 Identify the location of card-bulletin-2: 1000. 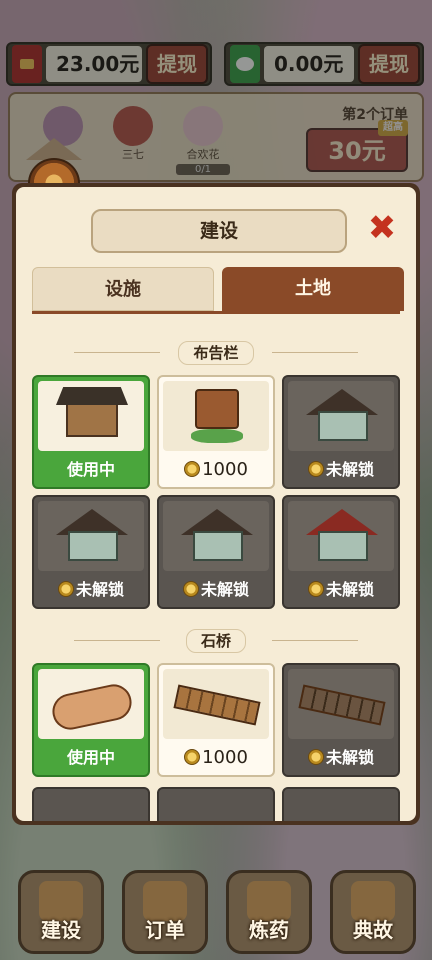
(216, 432).